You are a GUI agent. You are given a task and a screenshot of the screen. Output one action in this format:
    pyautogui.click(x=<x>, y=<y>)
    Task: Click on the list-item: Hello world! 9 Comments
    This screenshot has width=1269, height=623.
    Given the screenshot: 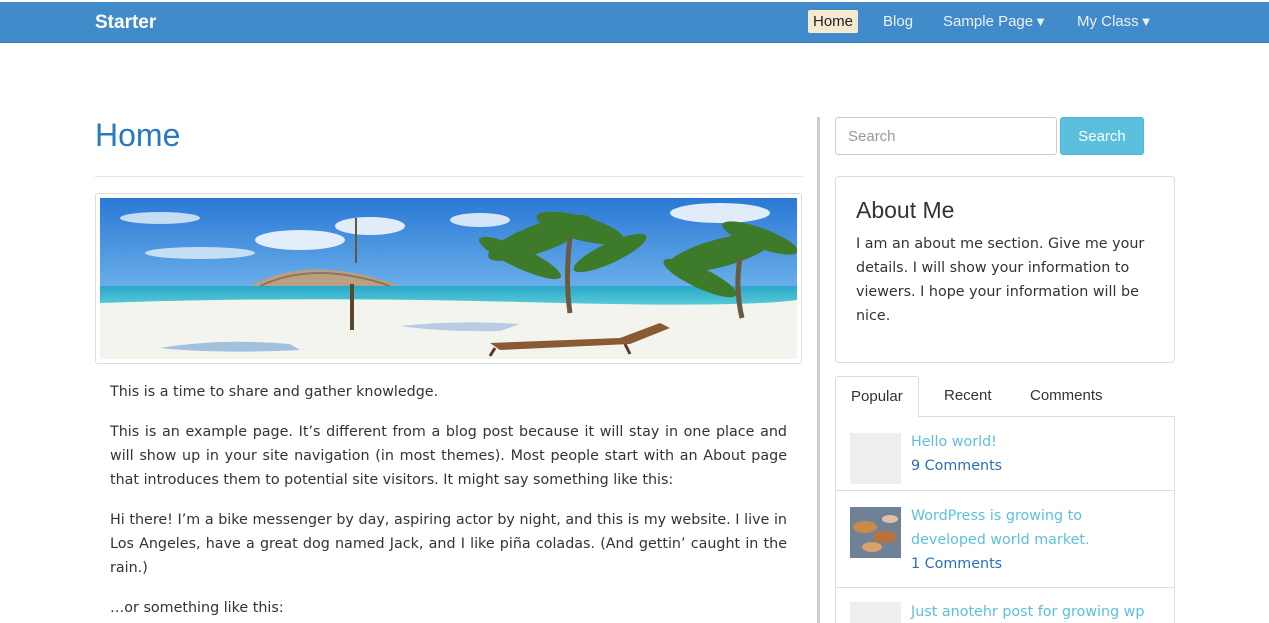 What is the action you would take?
    pyautogui.click(x=1005, y=454)
    